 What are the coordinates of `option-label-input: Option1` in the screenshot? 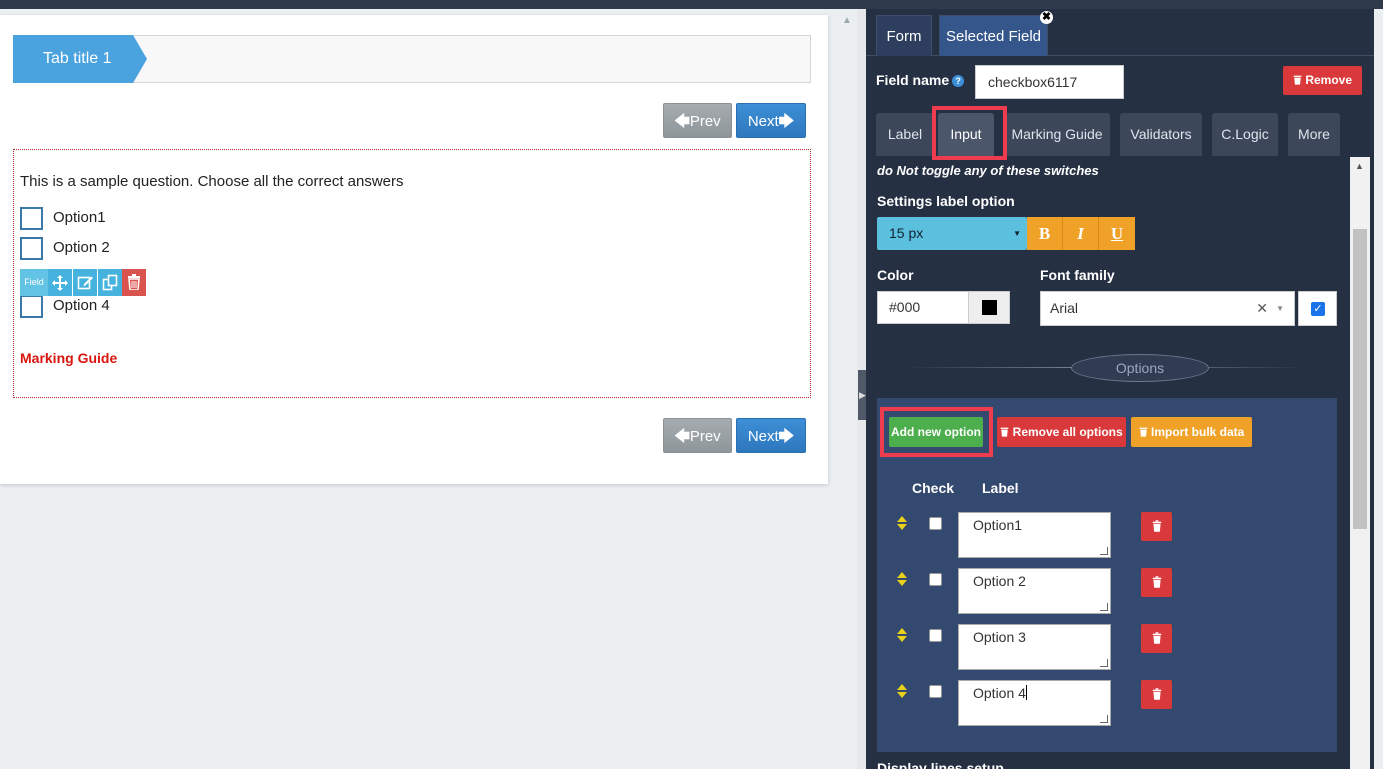 It's located at (1034, 535).